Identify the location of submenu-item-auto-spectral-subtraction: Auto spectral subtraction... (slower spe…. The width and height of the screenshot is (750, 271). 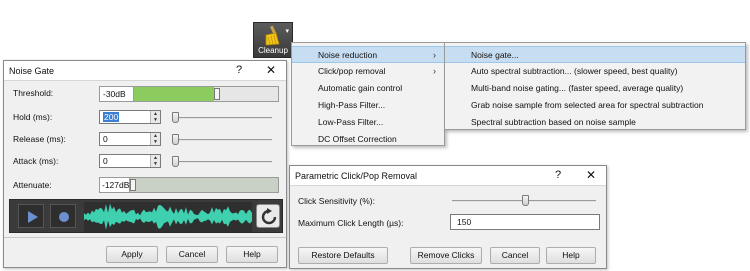
(595, 71).